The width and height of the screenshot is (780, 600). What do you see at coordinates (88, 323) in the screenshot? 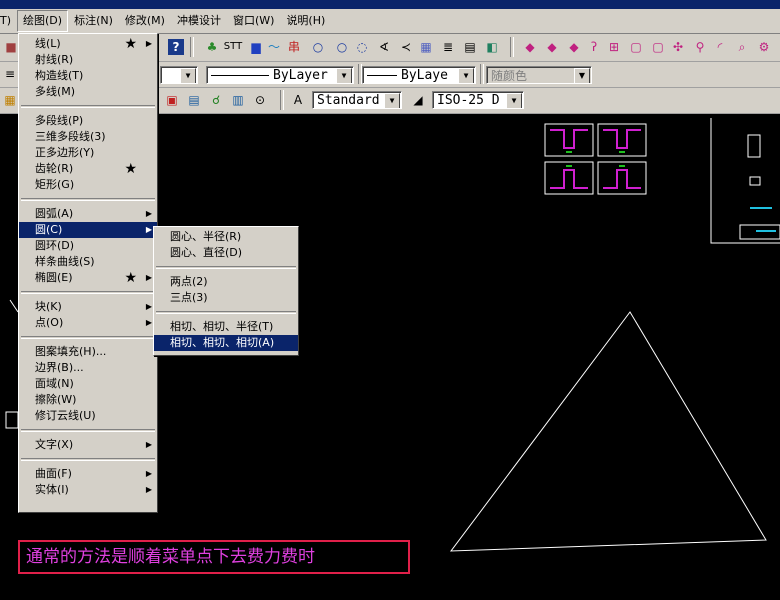
I see `menu-item-point: 点(O) ▶` at bounding box center [88, 323].